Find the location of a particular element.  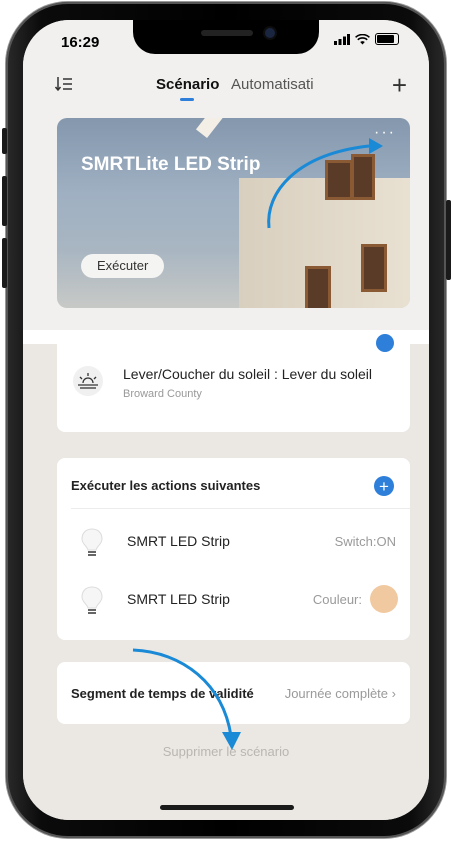

action-item: SMRT LED Strip Switch:ON is located at coordinates (233, 543).